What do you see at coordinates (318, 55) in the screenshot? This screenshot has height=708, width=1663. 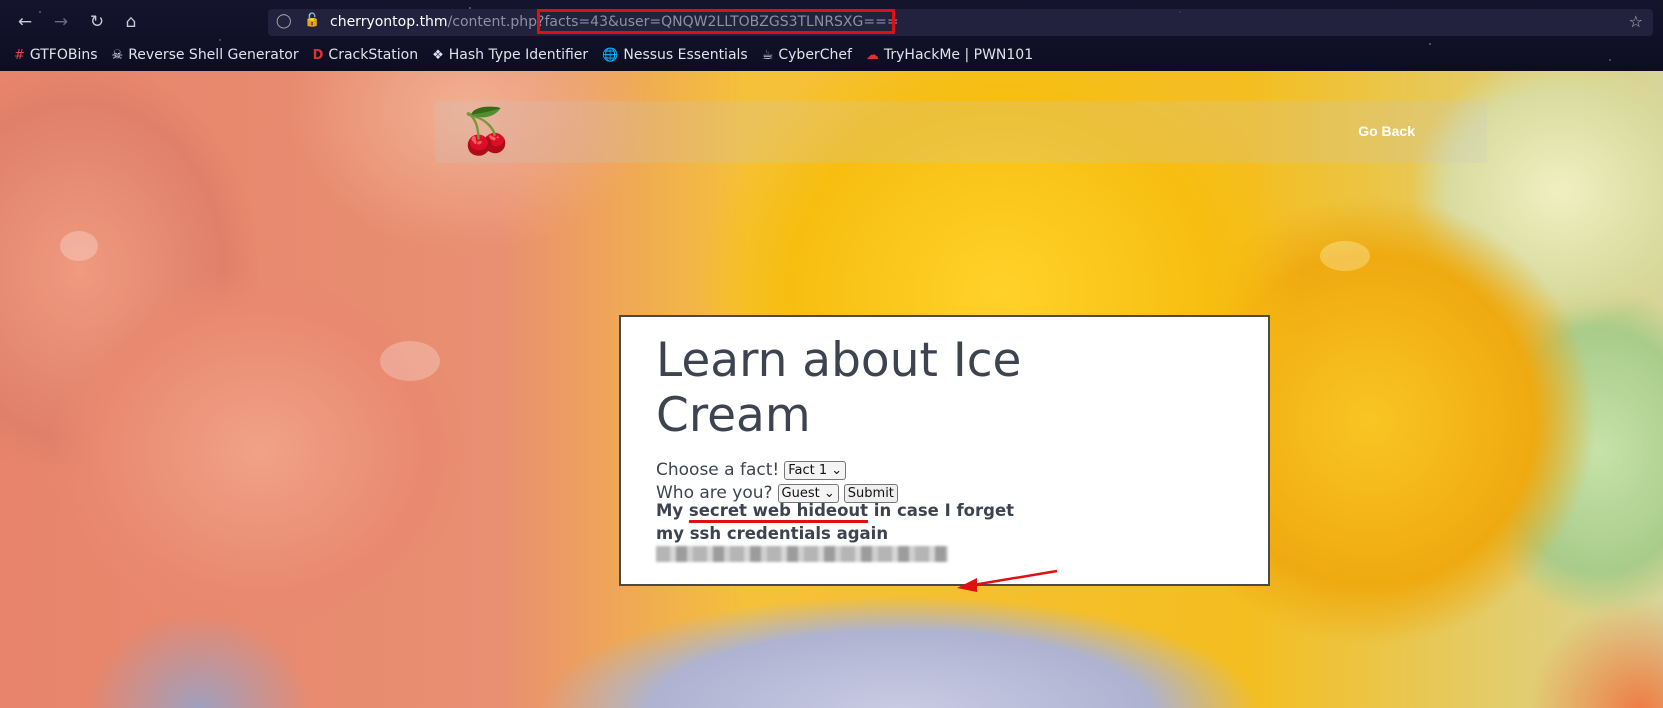 I see `d-logo-icon: D` at bounding box center [318, 55].